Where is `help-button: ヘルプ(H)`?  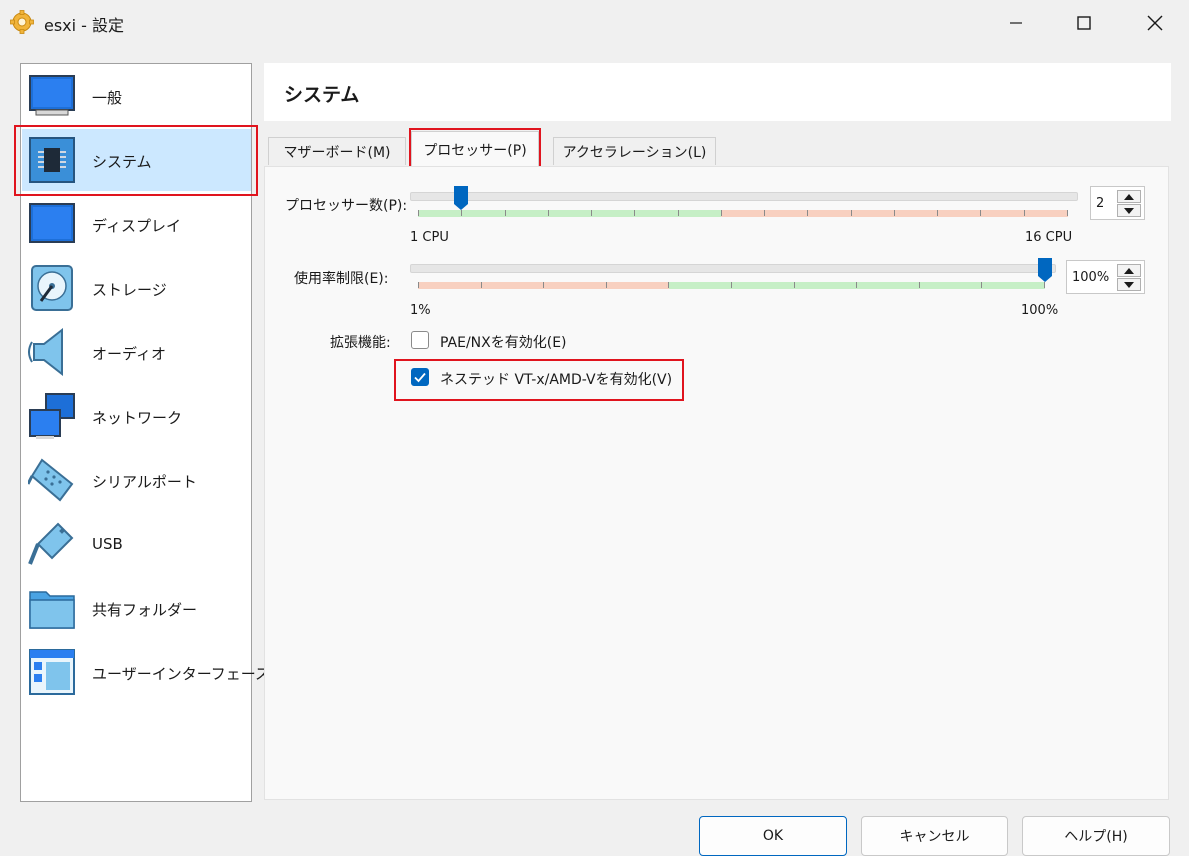
help-button: ヘルプ(H) is located at coordinates (1096, 836).